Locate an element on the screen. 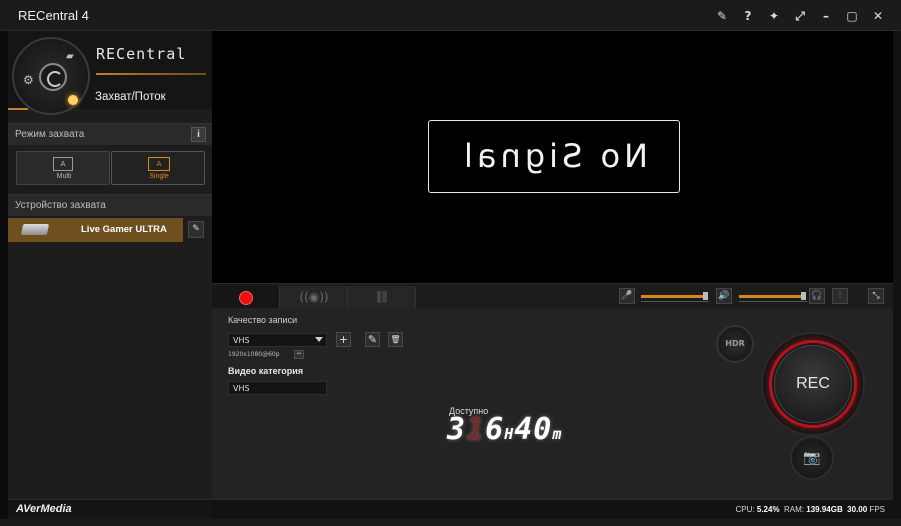  mode-multi-button: A Multi is located at coordinates (63, 168).